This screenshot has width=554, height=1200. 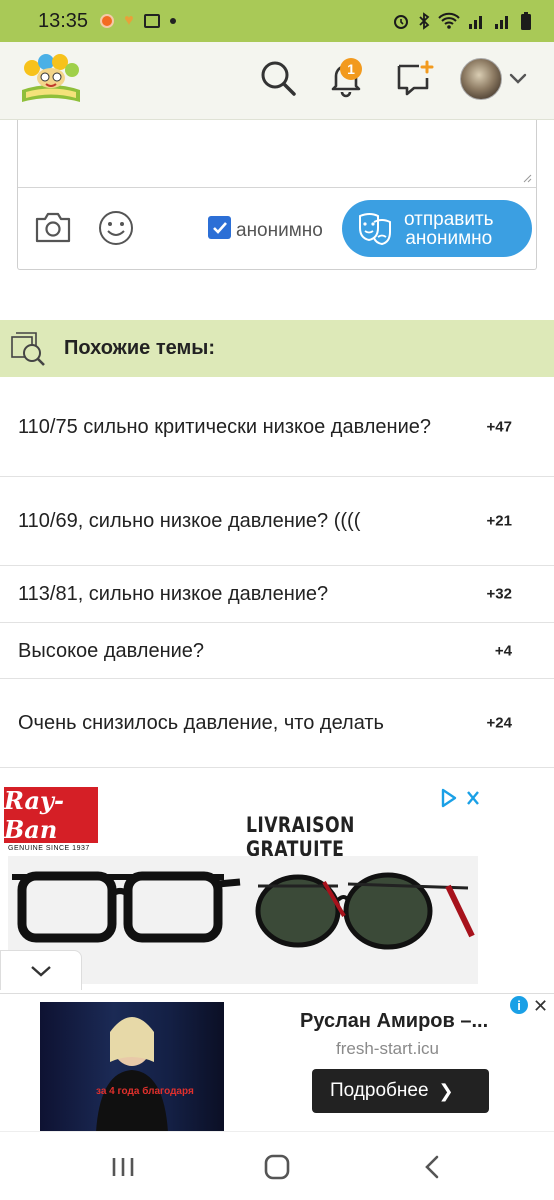 I want to click on alarm-icon, so click(x=401, y=22).